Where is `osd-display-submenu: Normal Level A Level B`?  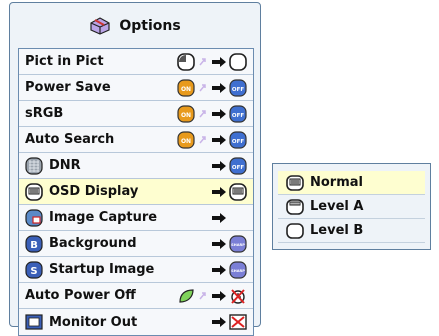 osd-display-submenu: Normal Level A Level B is located at coordinates (351, 206).